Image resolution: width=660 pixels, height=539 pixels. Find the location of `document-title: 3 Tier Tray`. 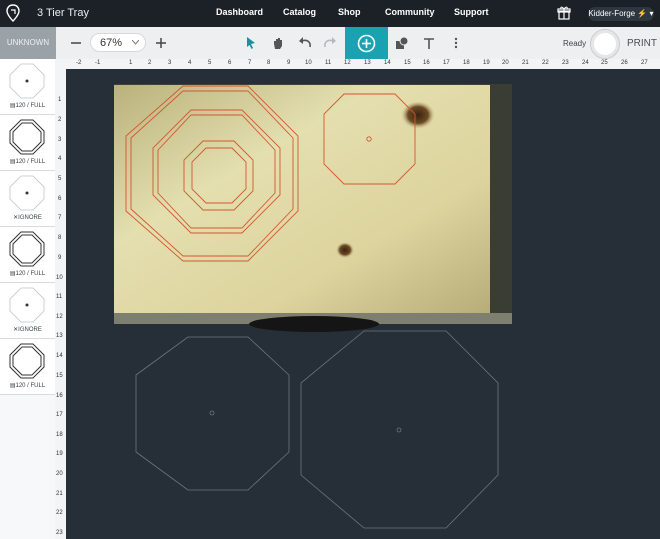

document-title: 3 Tier Tray is located at coordinates (63, 13).